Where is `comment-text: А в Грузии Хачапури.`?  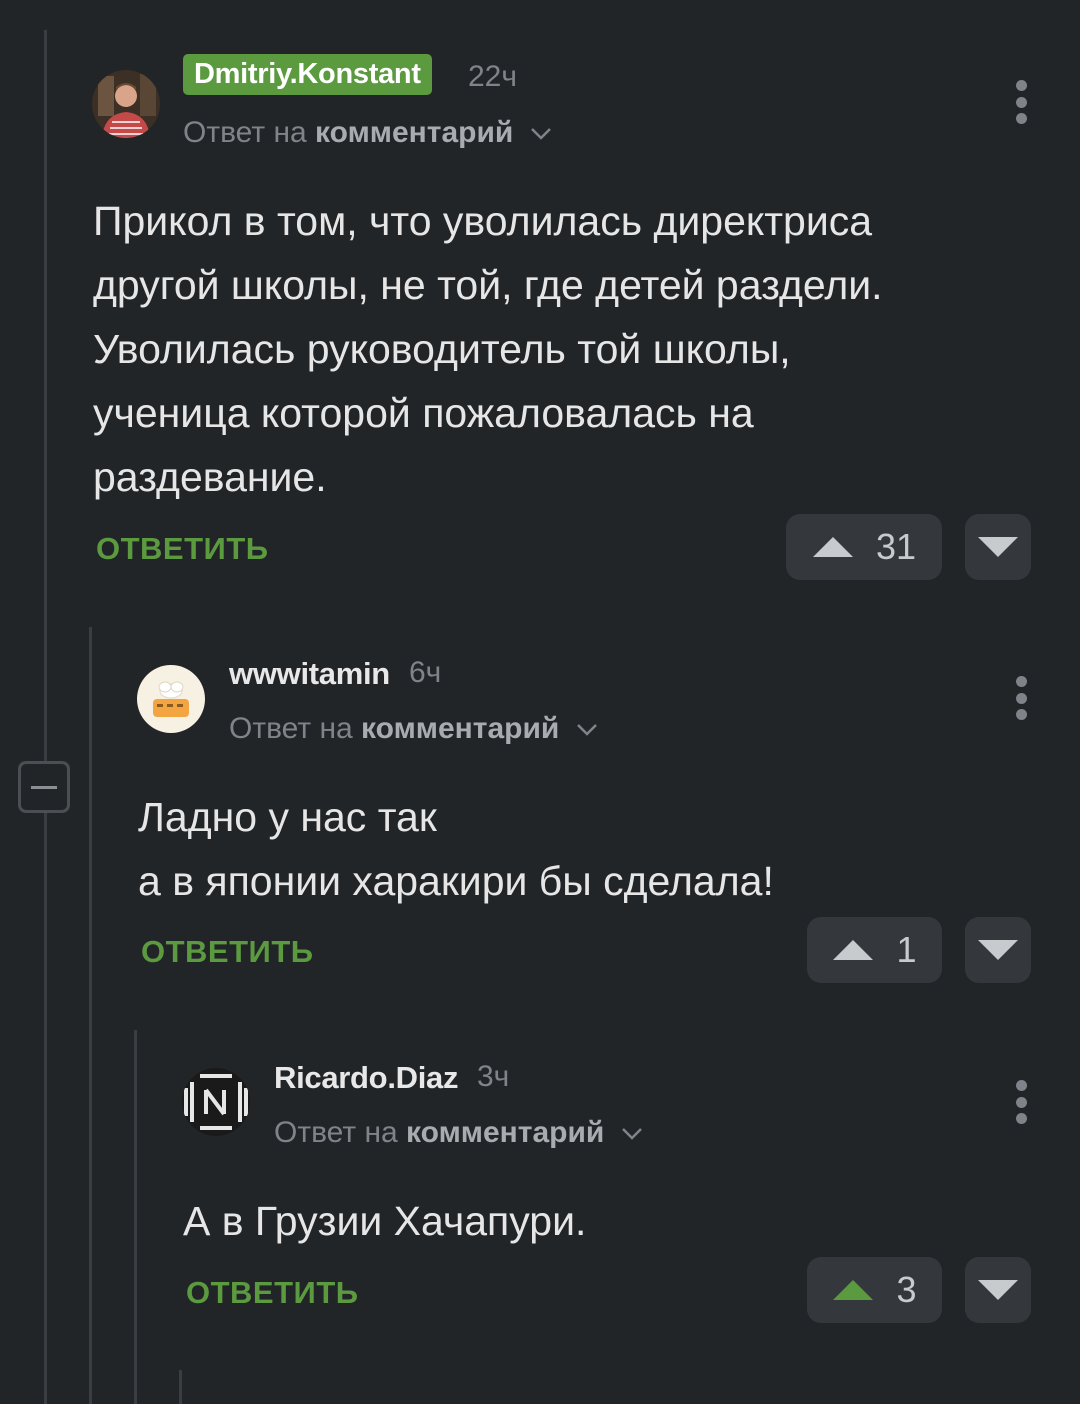 comment-text: А в Грузии Хачапури. is located at coordinates (385, 1221).